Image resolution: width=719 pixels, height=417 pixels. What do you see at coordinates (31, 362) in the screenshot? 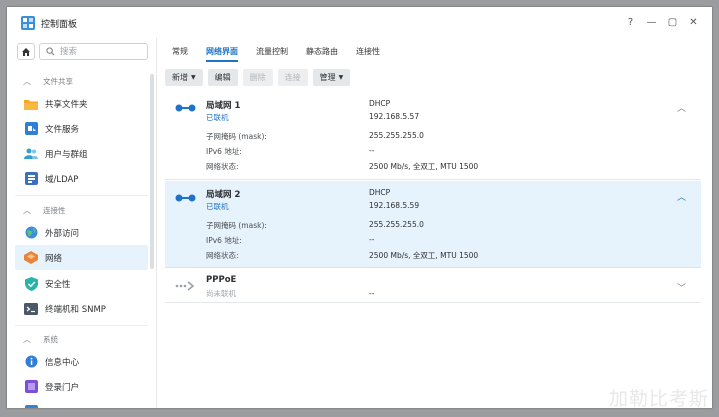
I see `info-icon` at bounding box center [31, 362].